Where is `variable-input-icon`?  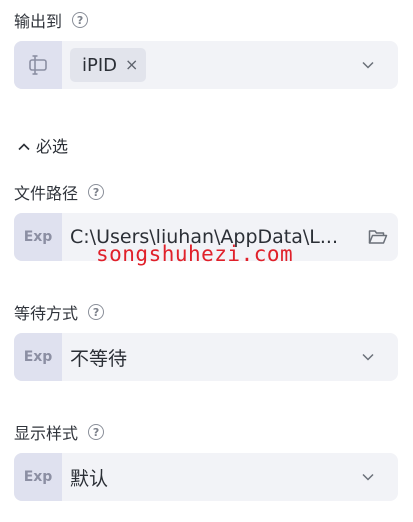
variable-input-icon is located at coordinates (38, 65).